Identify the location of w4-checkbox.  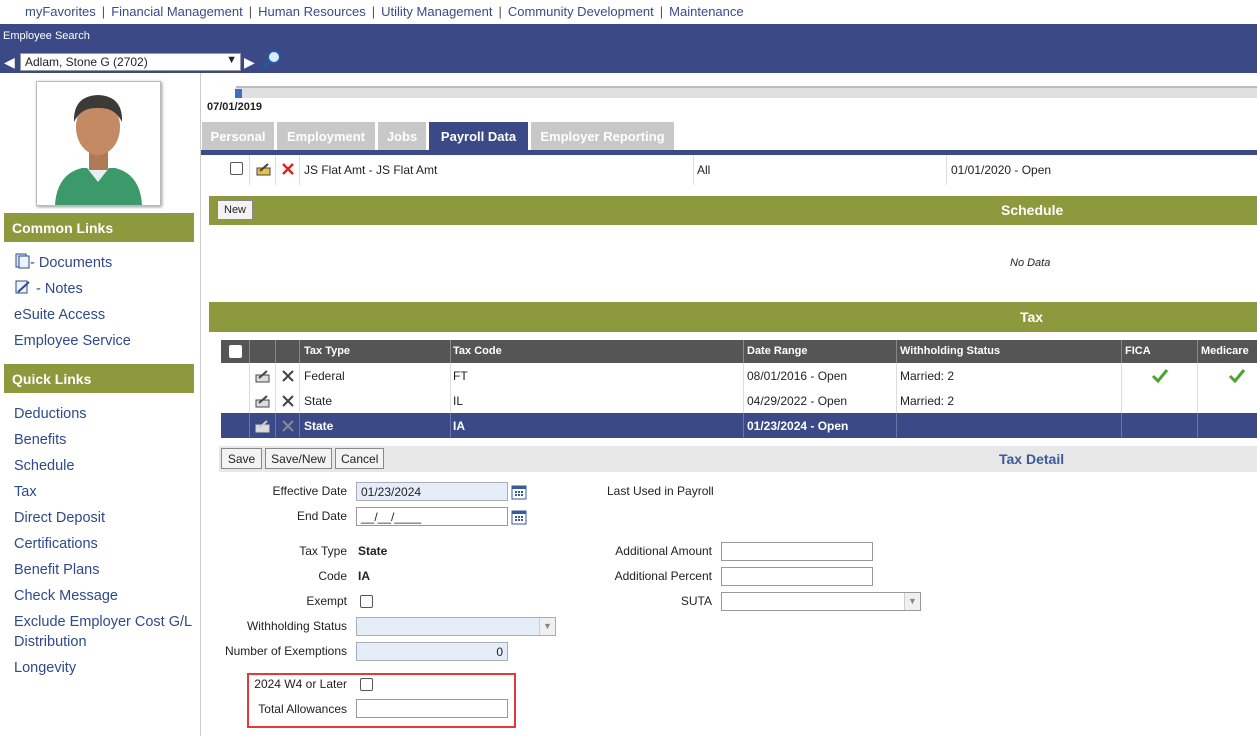
(366, 684).